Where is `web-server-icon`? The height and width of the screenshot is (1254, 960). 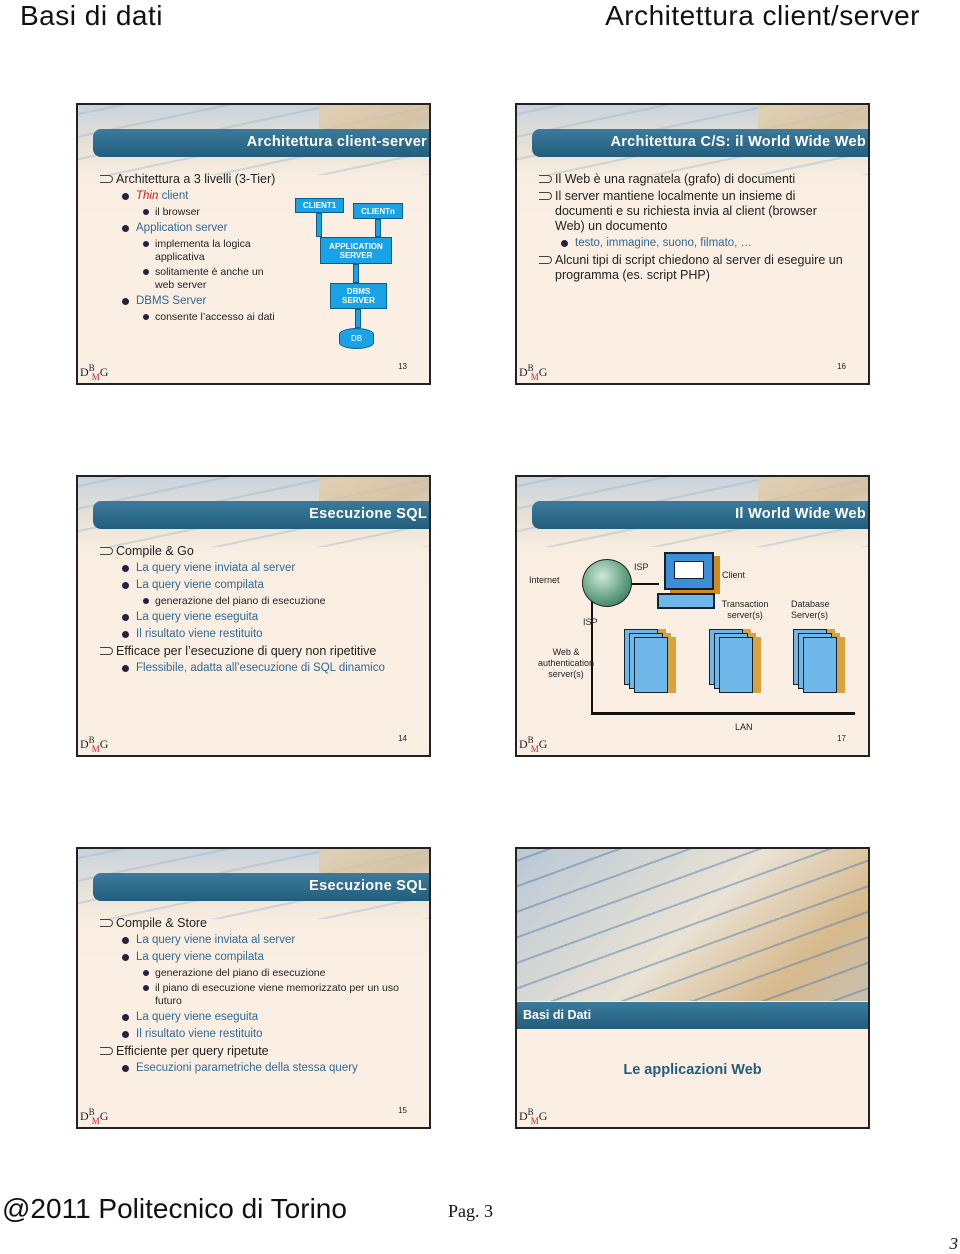
web-server-icon is located at coordinates (650, 664).